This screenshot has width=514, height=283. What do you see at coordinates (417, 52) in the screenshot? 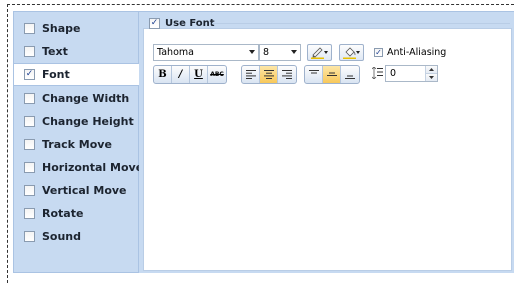
I see `anti-aliasing-label: Anti-Aliasing` at bounding box center [417, 52].